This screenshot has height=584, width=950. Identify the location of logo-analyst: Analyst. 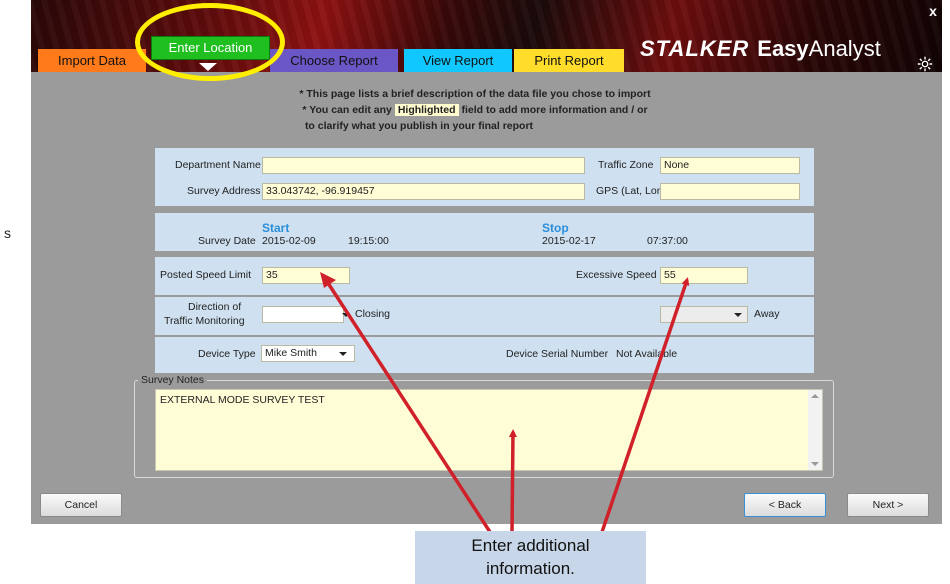
(844, 48).